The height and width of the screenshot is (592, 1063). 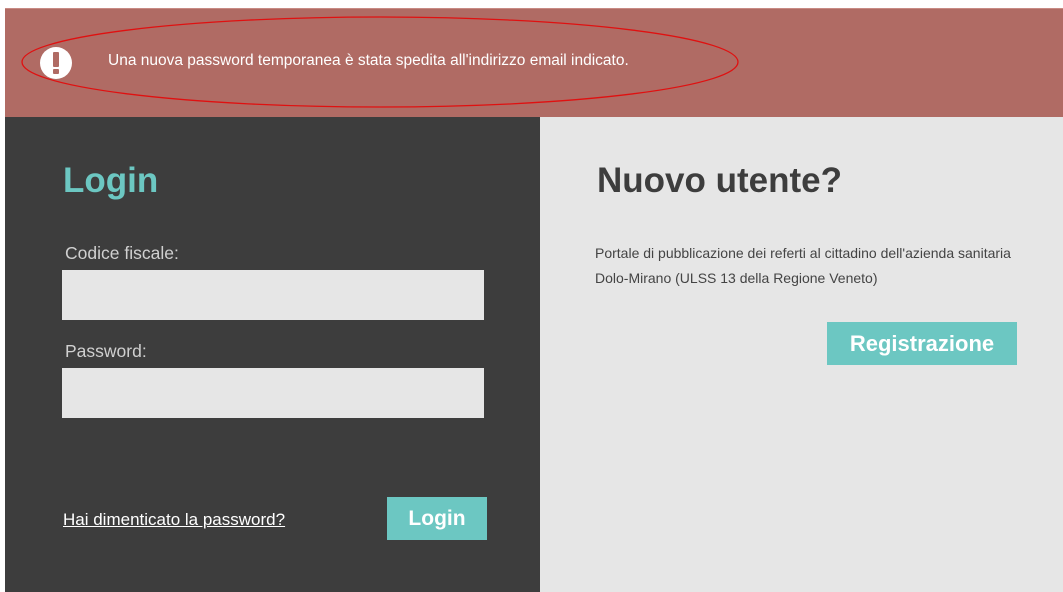 What do you see at coordinates (174, 520) in the screenshot?
I see `forgot-password-link: Hai dimenticato la password?` at bounding box center [174, 520].